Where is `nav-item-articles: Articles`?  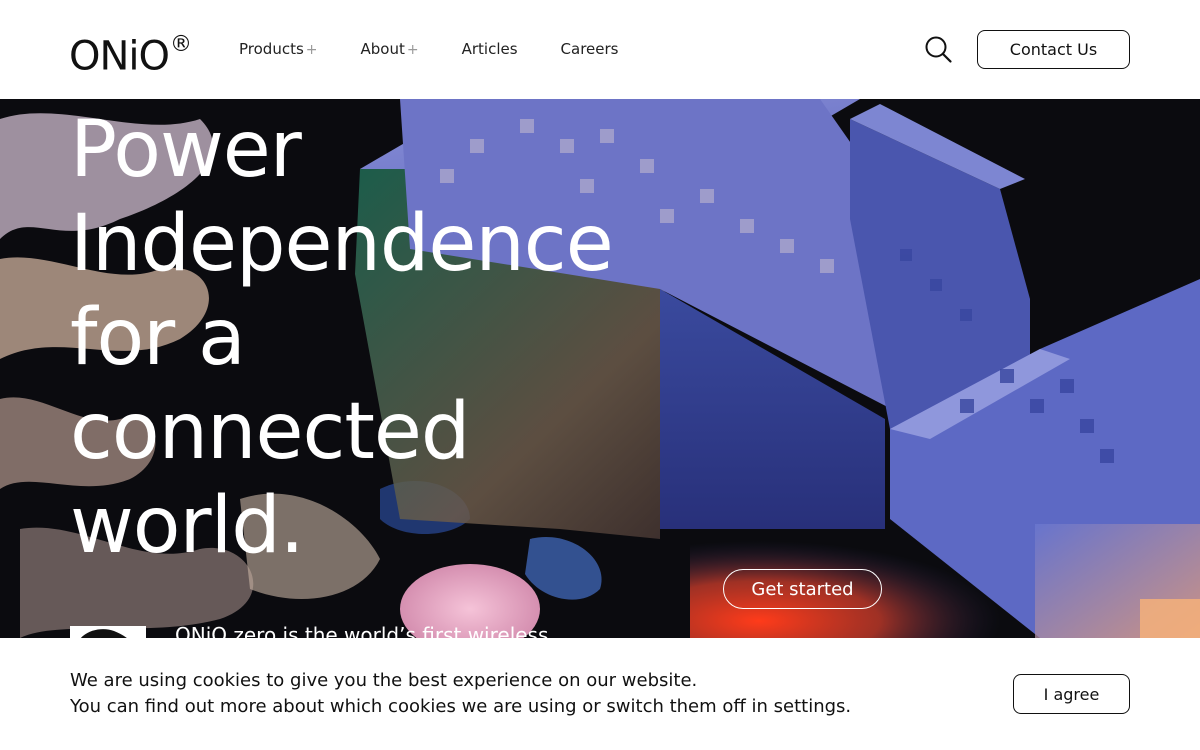
nav-item-articles: Articles is located at coordinates (490, 49).